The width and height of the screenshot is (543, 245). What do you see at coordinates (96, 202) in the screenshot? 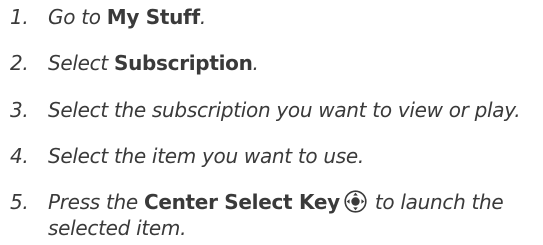
I see `step-text-pre: Press the` at bounding box center [96, 202].